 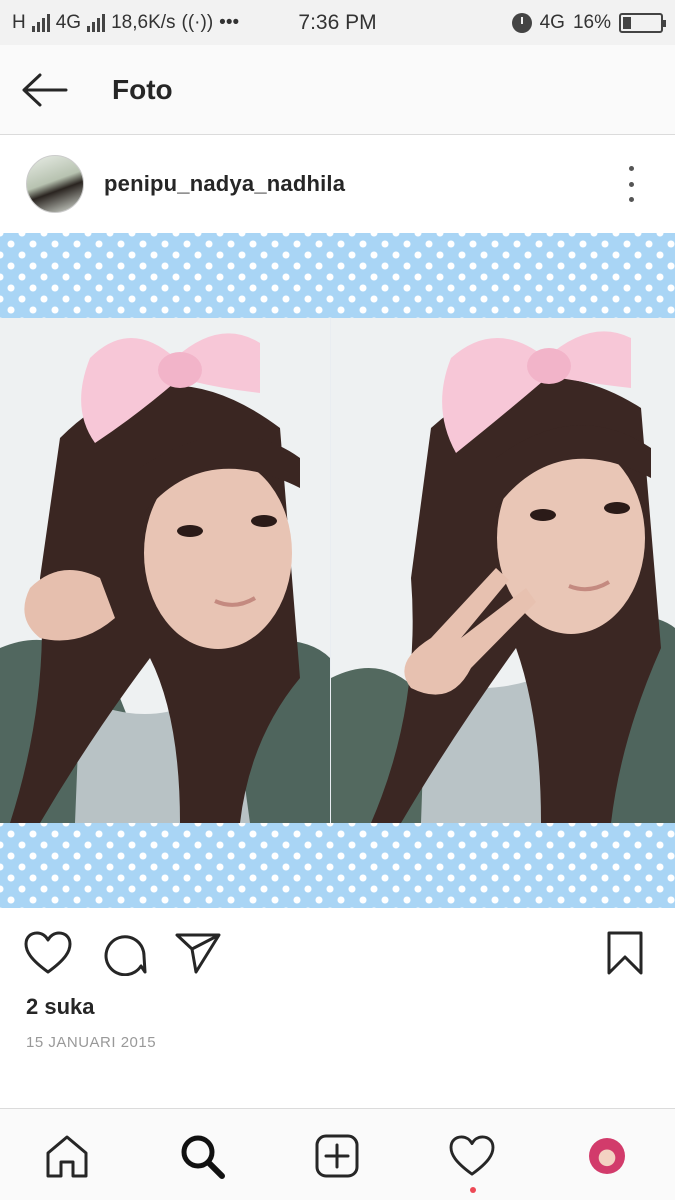 I want to click on app-header: Foto, so click(x=337, y=90).